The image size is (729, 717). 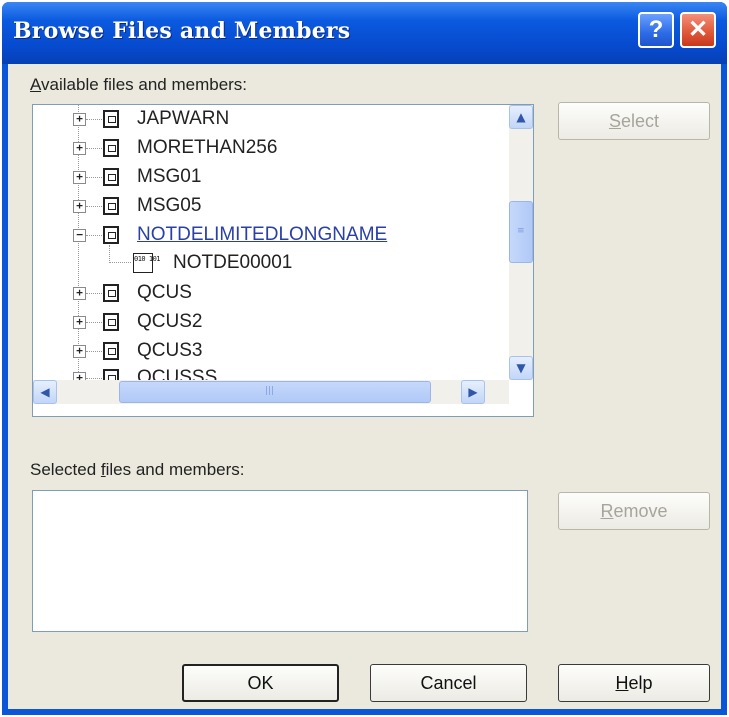 I want to click on binary-member-icon: 010 101, so click(x=147, y=263).